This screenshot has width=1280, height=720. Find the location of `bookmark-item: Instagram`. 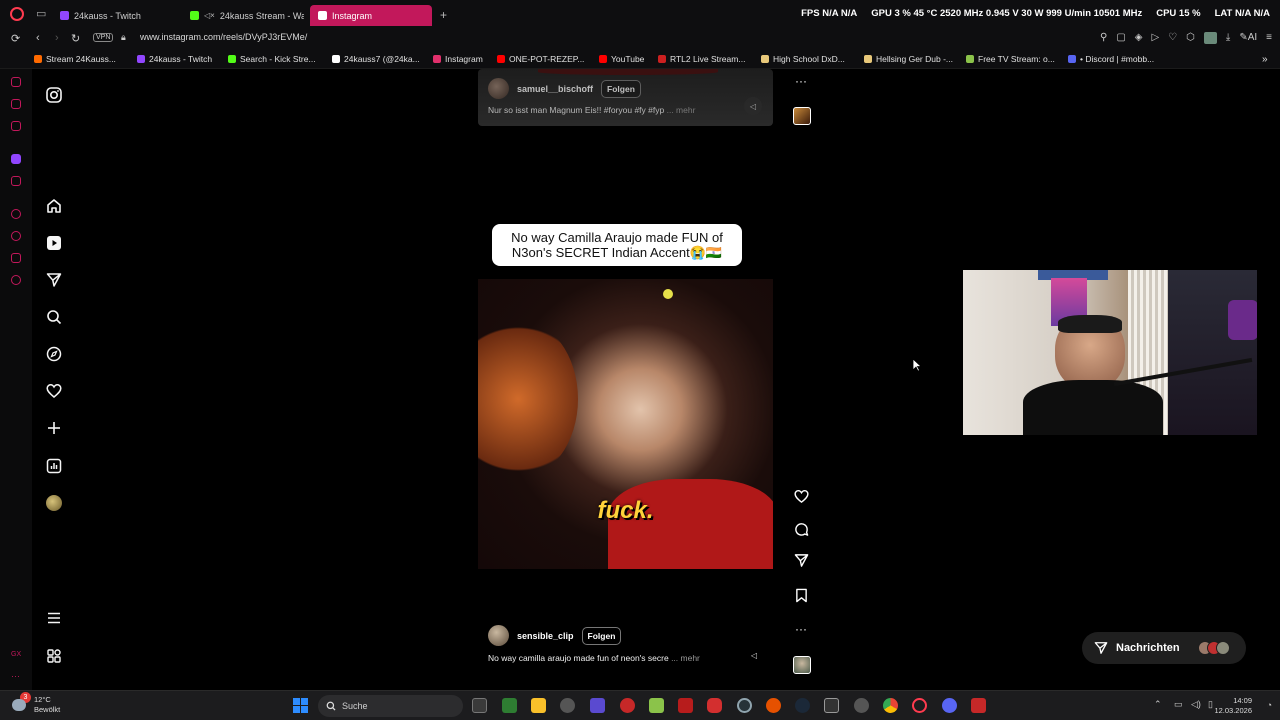

bookmark-item: Instagram is located at coordinates (458, 59).